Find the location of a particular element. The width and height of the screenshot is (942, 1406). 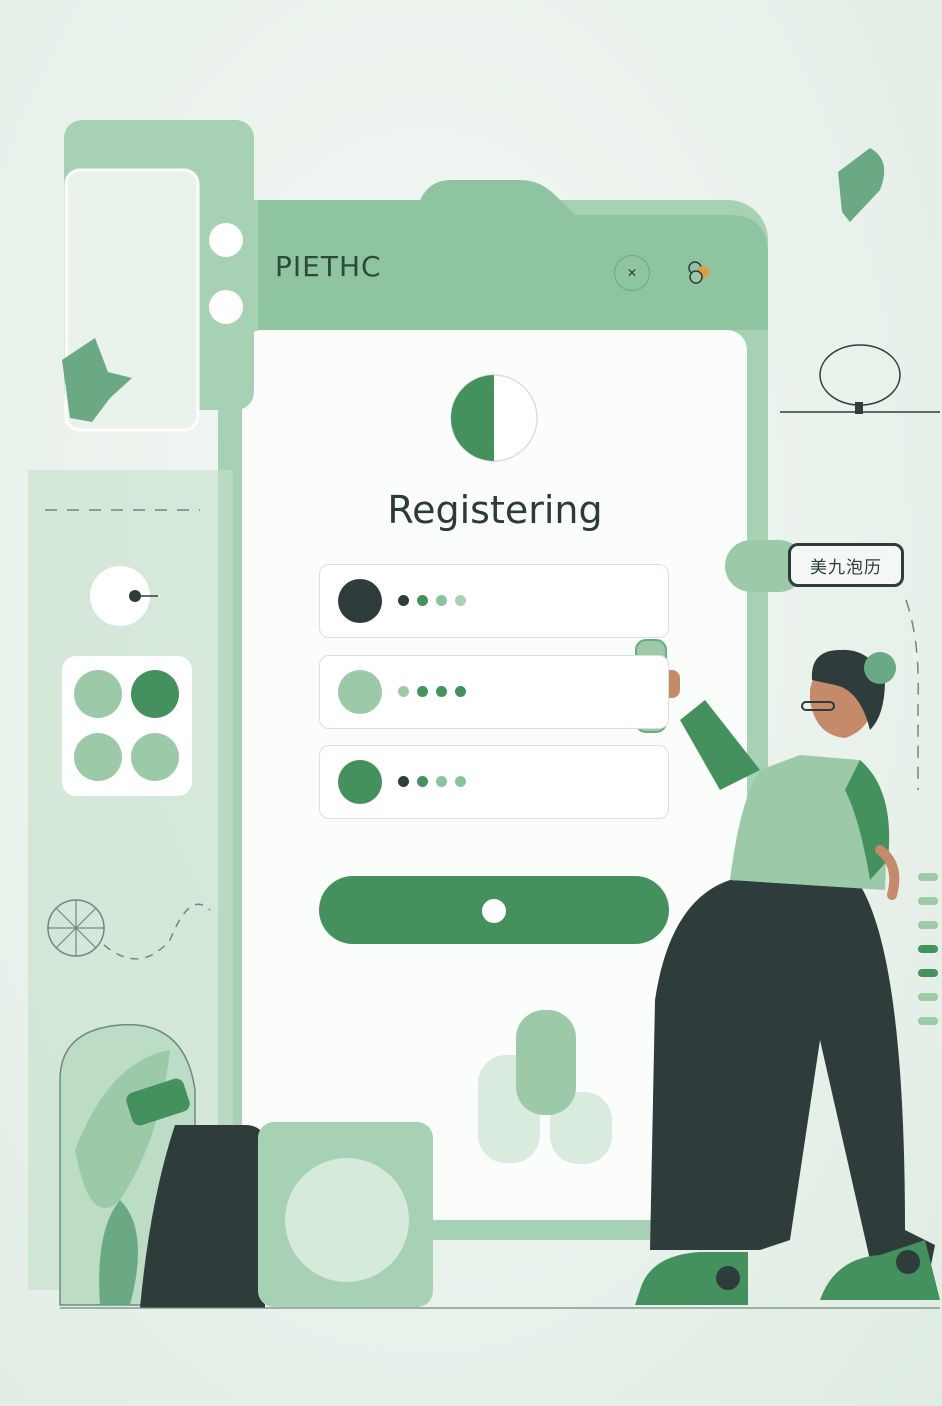

status-title: Registering is located at coordinates (495, 510).